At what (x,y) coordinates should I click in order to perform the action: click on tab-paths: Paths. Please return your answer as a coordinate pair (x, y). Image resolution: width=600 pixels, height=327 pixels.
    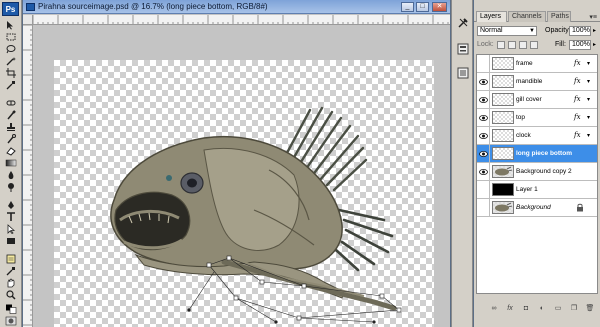
    Looking at the image, I should click on (559, 16).